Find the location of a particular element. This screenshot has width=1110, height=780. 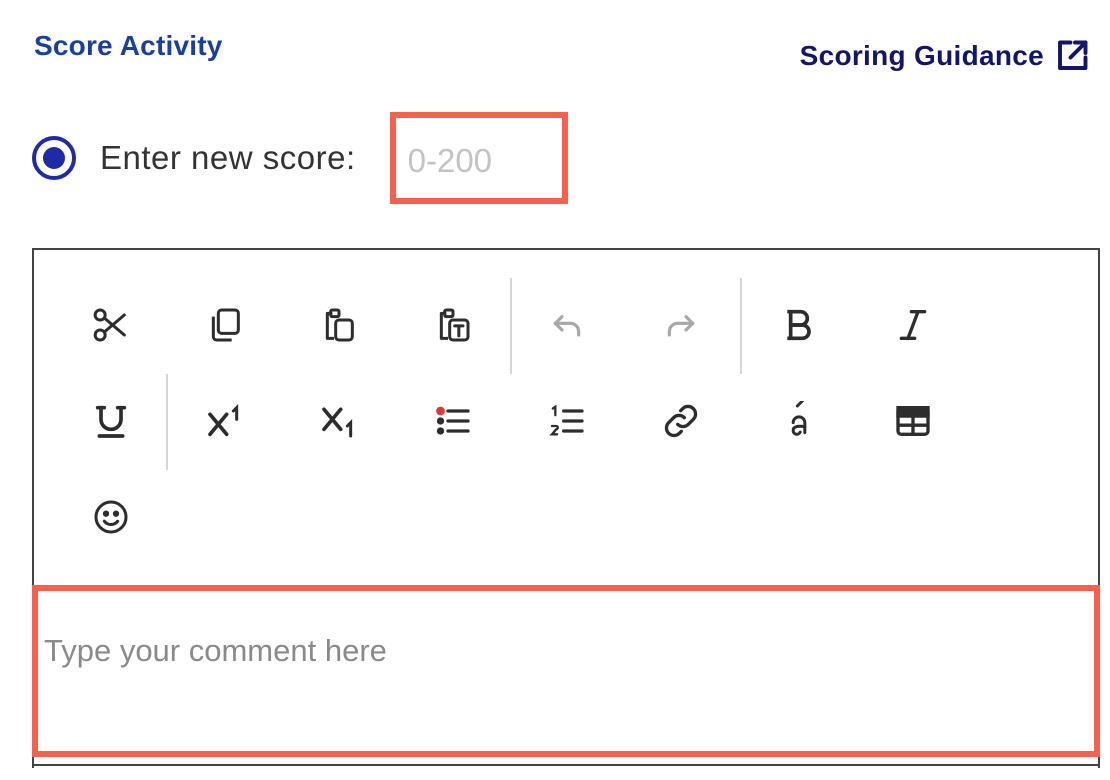

undo-icon is located at coordinates (567, 326).